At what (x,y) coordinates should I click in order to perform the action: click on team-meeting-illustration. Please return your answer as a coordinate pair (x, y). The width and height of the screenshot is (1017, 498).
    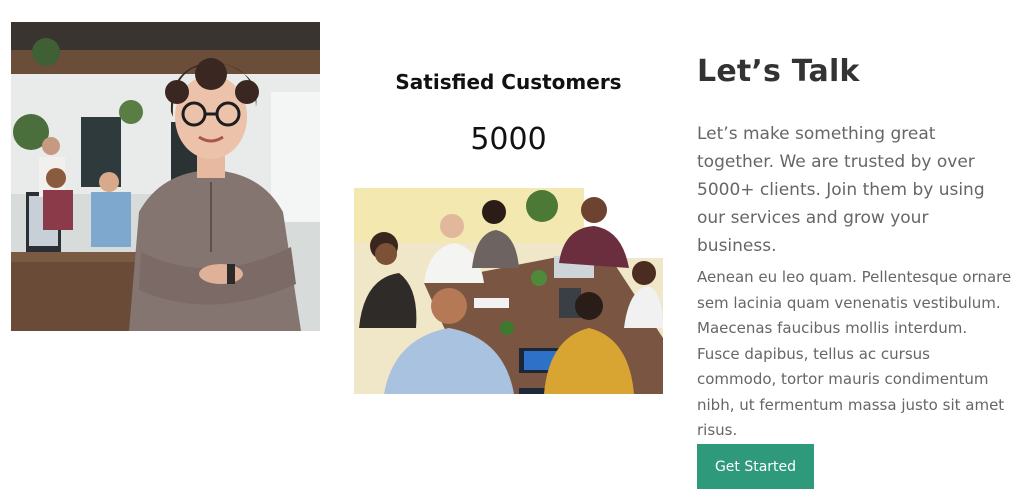
    Looking at the image, I should click on (508, 291).